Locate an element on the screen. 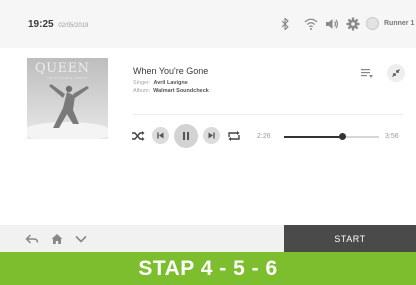 This screenshot has width=416, height=285. track-title: When You're Gone is located at coordinates (171, 71).